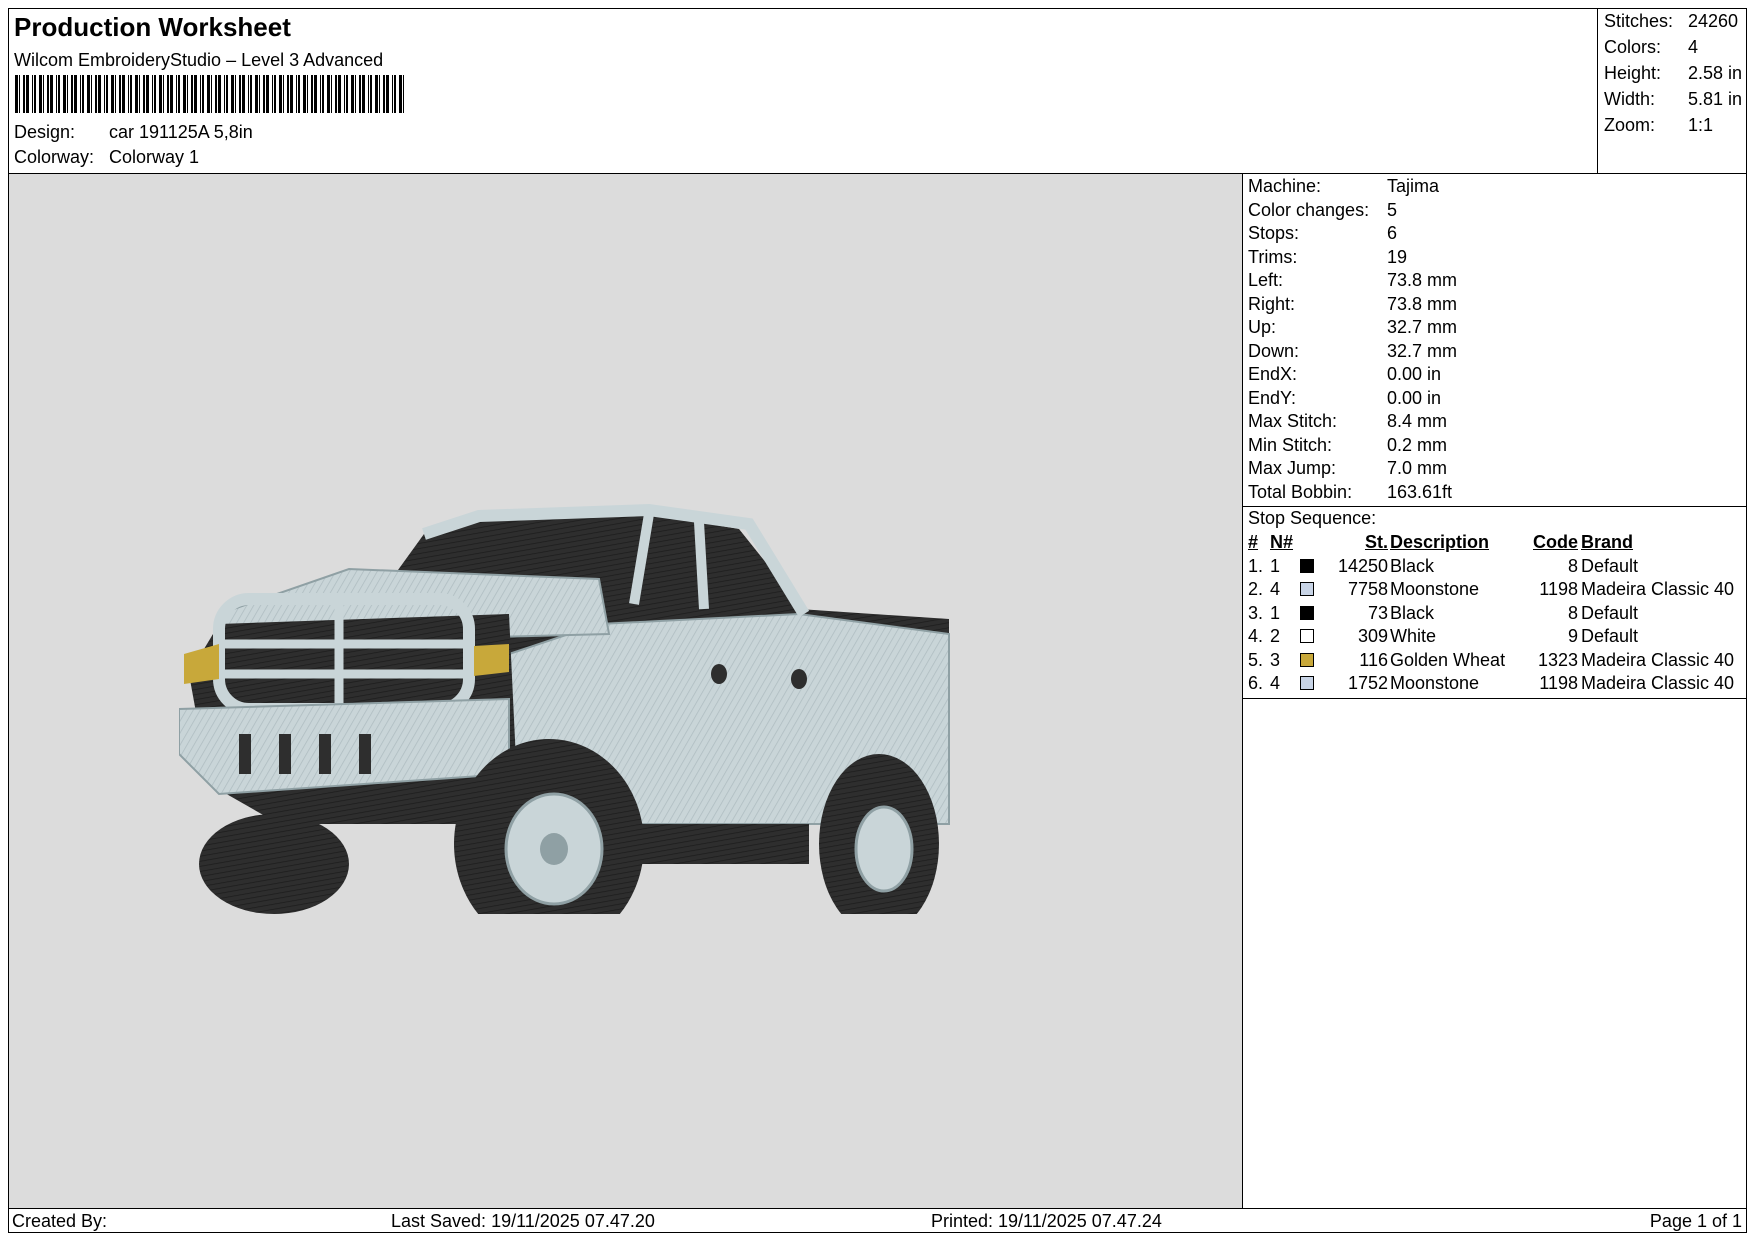 The height and width of the screenshot is (1240, 1755). I want to click on machine-info-row: Color changes: 5, so click(1322, 210).